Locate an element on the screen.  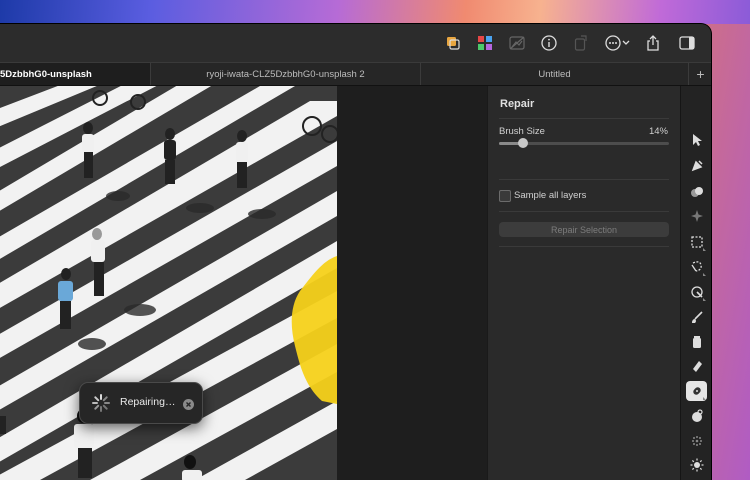
brush-icon is located at coordinates (696, 318).